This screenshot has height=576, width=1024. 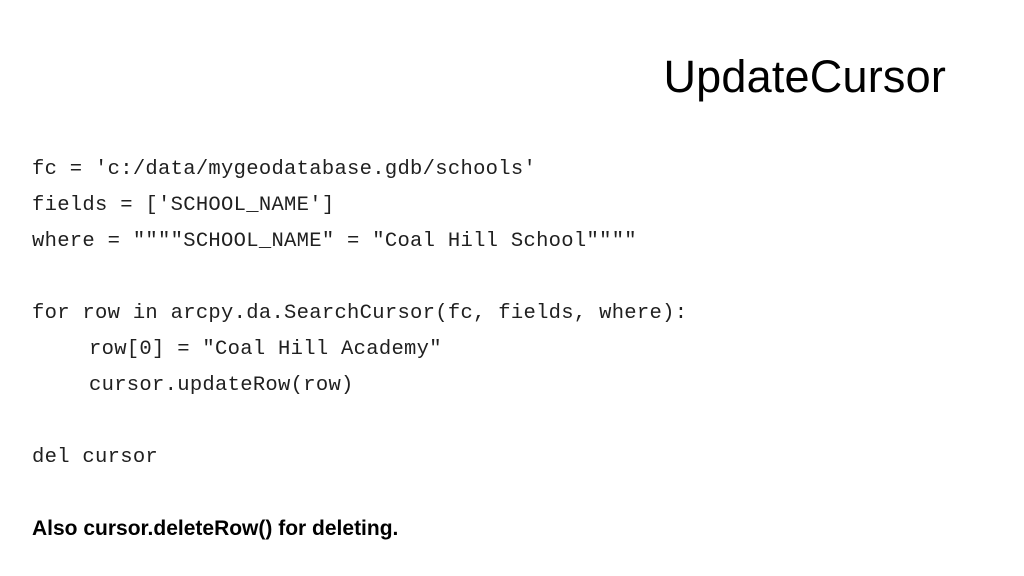 What do you see at coordinates (95, 457) in the screenshot?
I see `code-line: del cursor` at bounding box center [95, 457].